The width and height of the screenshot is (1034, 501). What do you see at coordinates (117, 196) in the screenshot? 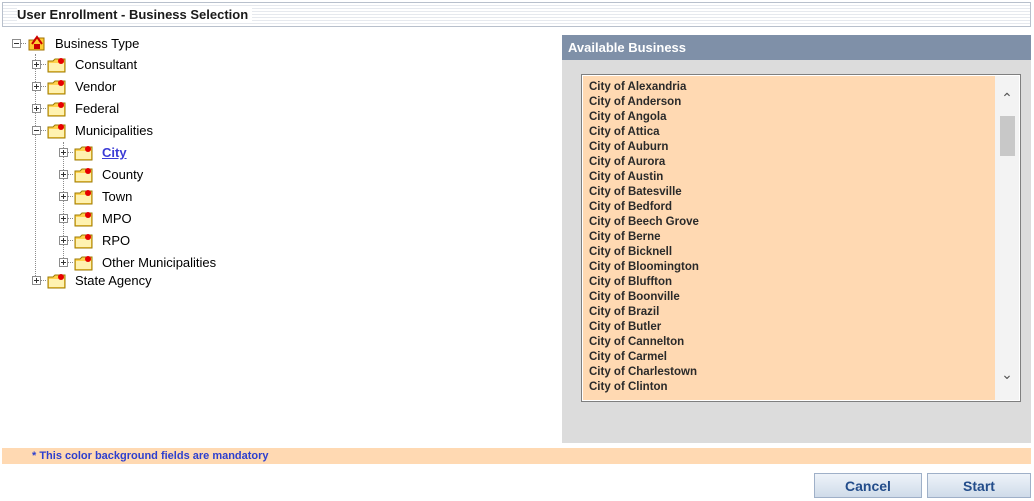
I see `tree-label: Town` at bounding box center [117, 196].